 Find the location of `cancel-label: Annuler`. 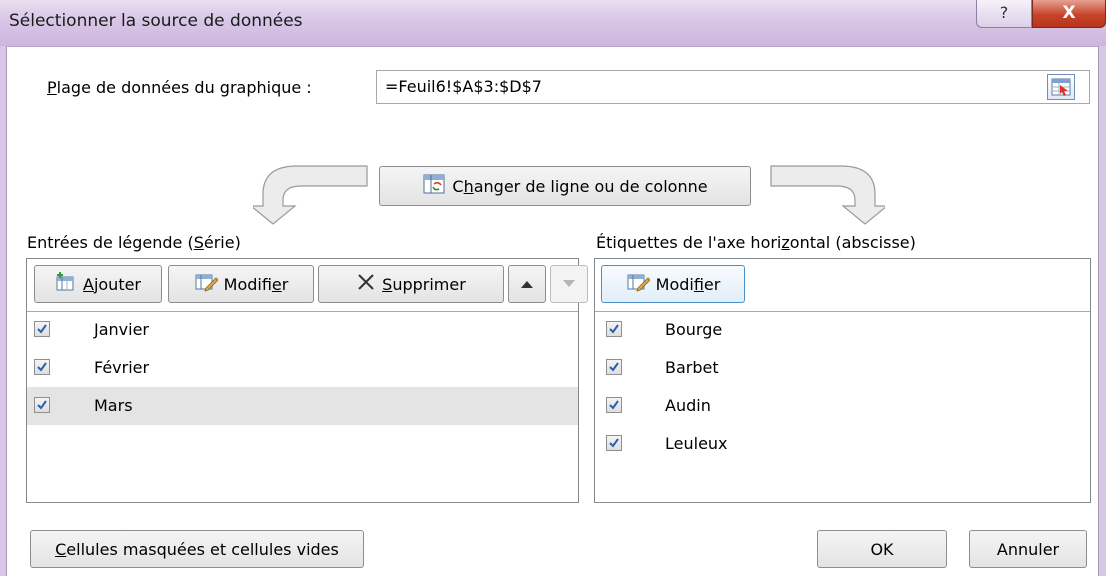

cancel-label: Annuler is located at coordinates (1028, 549).